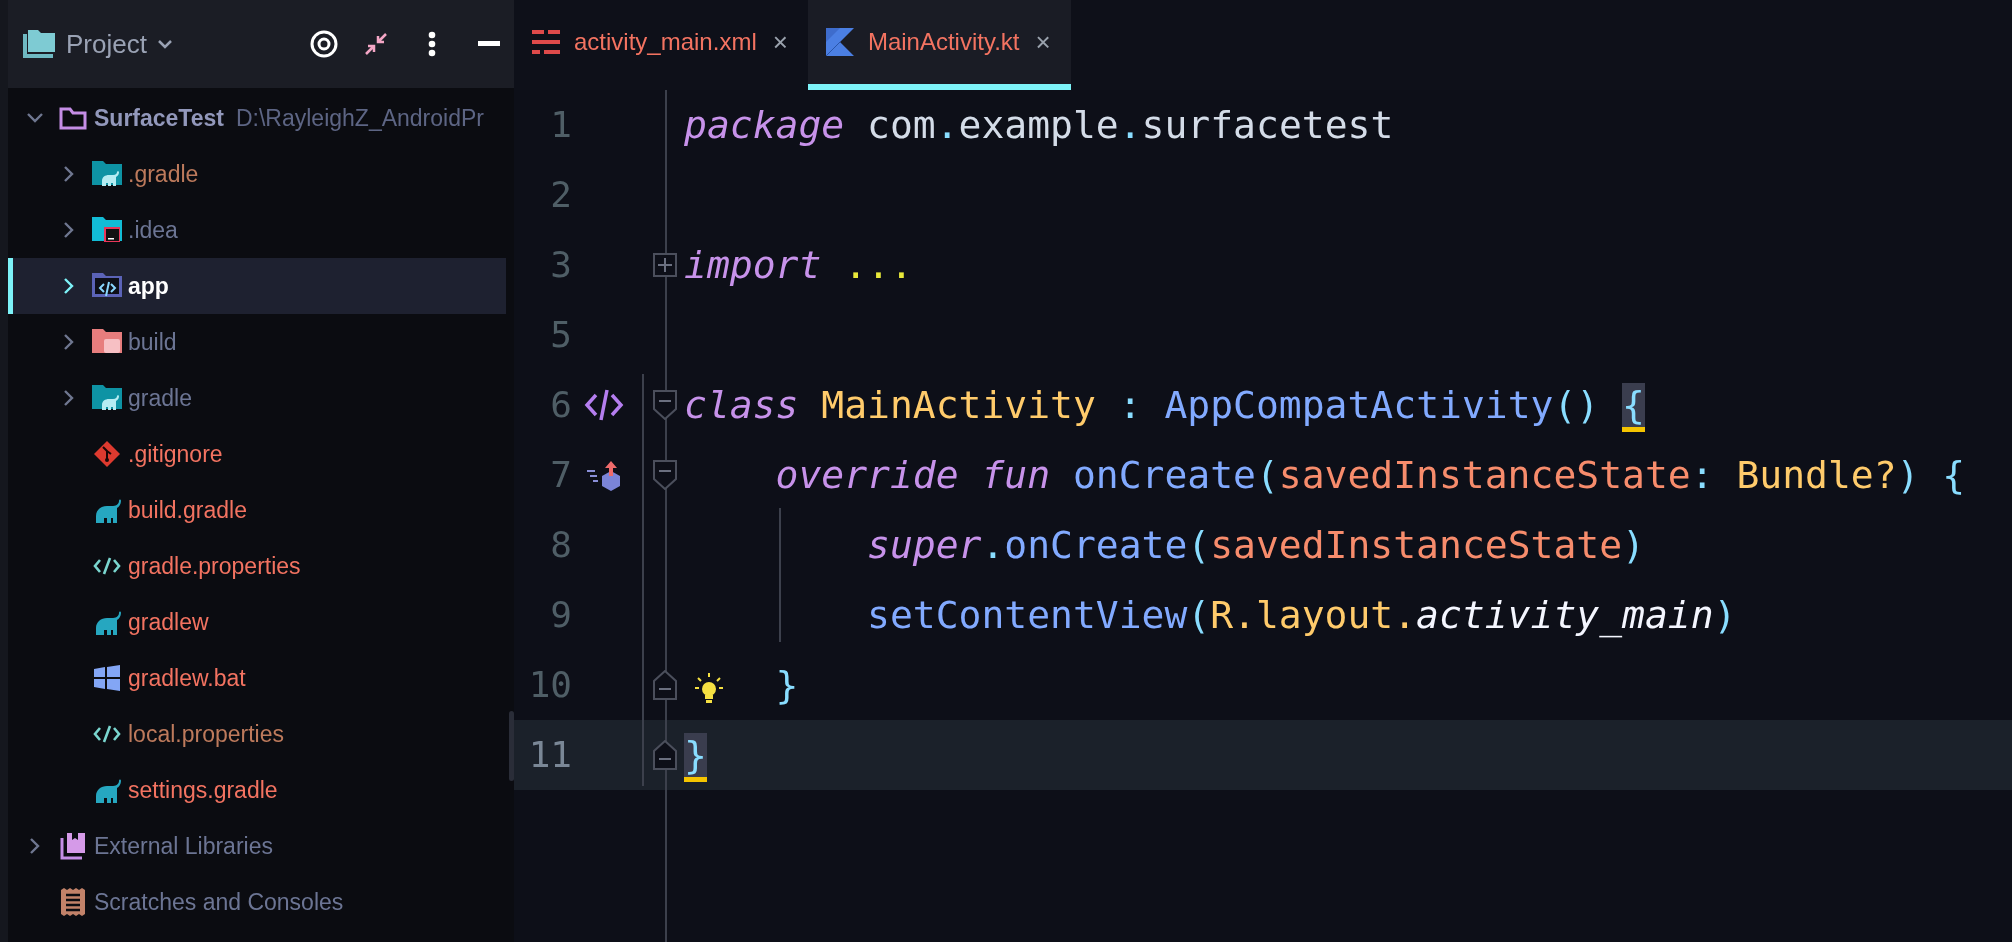 The height and width of the screenshot is (942, 2012). Describe the element at coordinates (561, 615) in the screenshot. I see `line-number: 9` at that location.